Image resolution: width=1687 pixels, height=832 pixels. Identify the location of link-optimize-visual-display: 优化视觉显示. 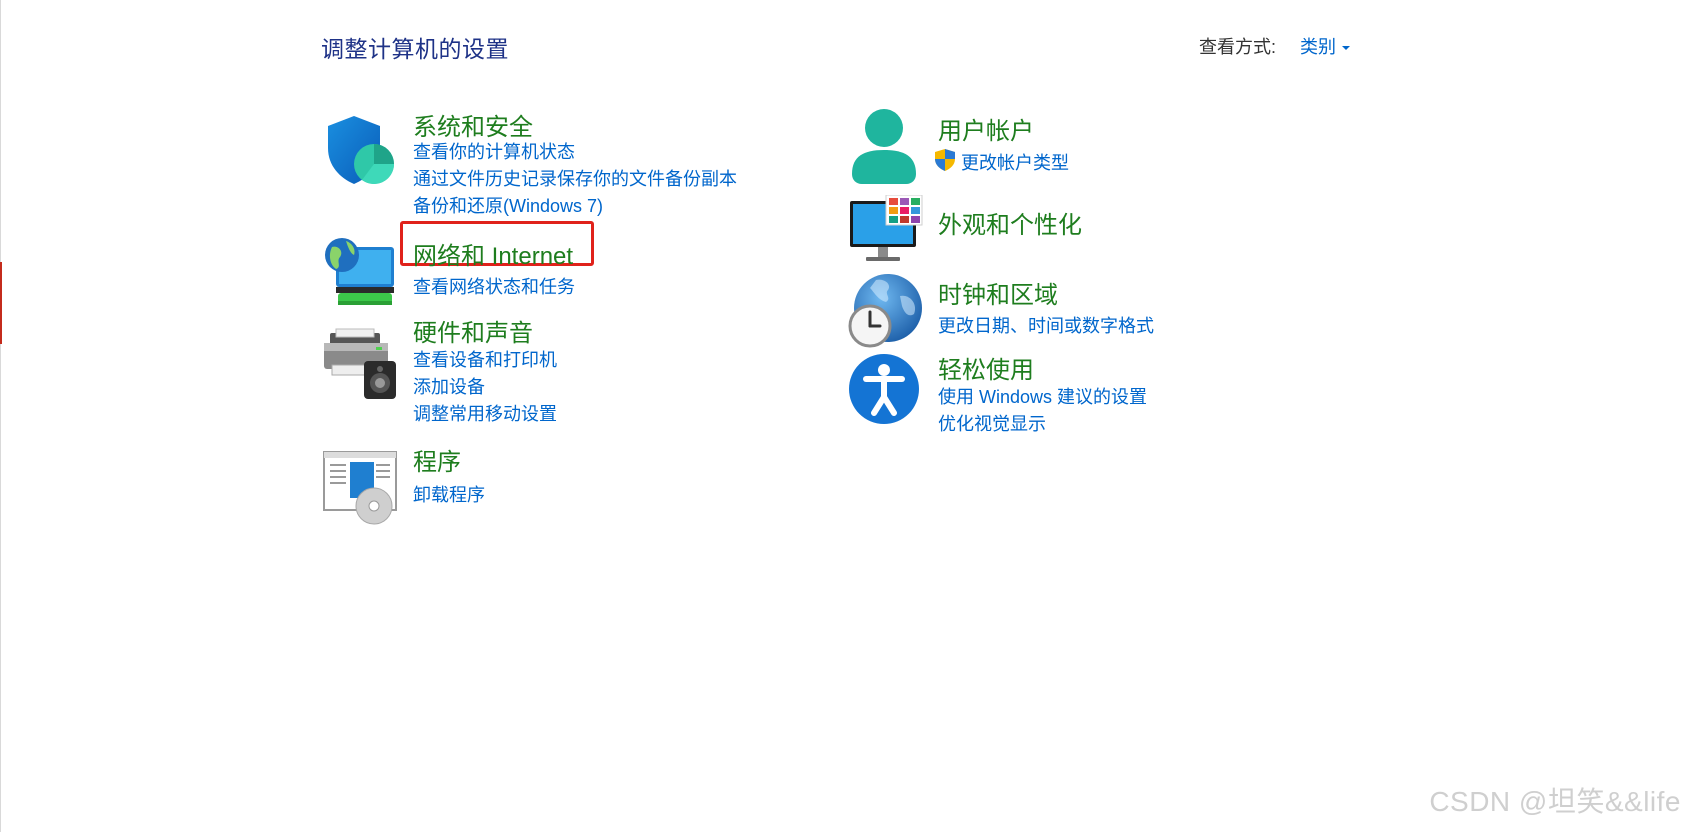
(992, 423).